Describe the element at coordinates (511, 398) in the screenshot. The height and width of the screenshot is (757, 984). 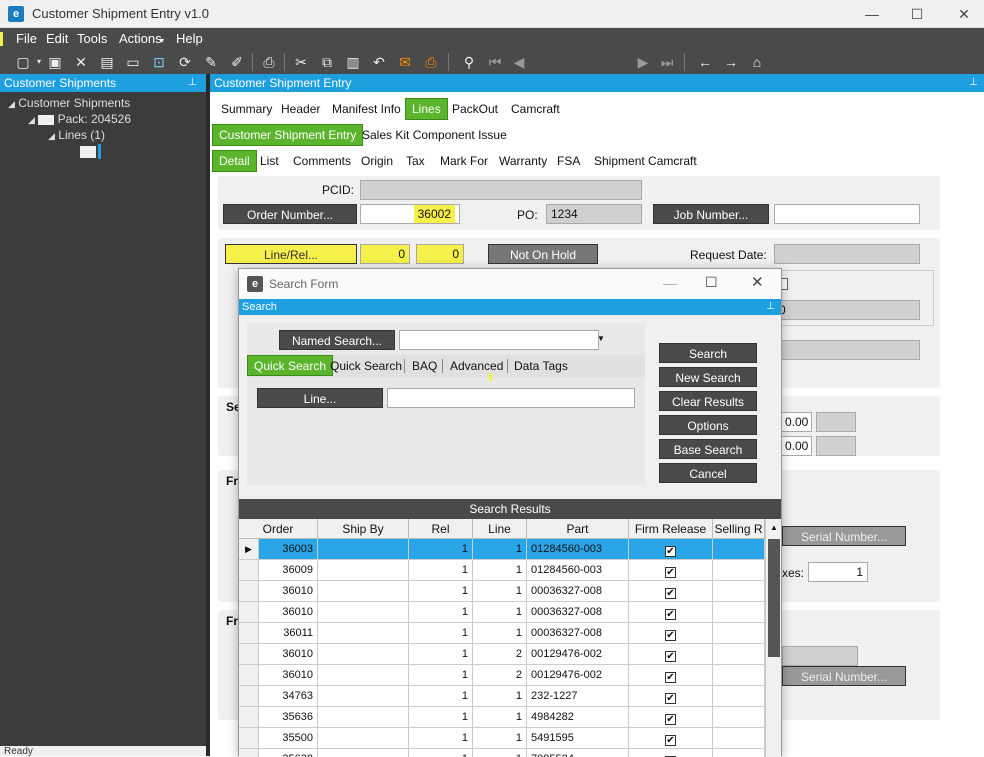
I see `line-search-field` at that location.